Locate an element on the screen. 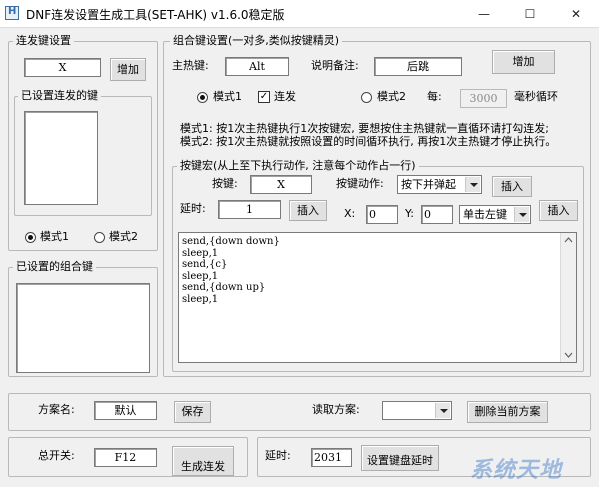 This screenshot has width=599, height=487. key-action-label: 按键动作: is located at coordinates (360, 183).